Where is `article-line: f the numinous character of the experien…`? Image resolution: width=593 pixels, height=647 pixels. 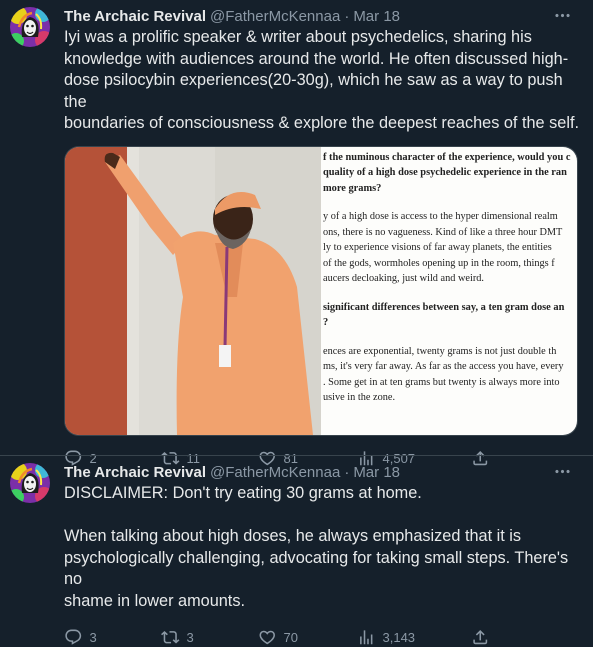 article-line: f the numinous character of the experien… is located at coordinates (447, 157).